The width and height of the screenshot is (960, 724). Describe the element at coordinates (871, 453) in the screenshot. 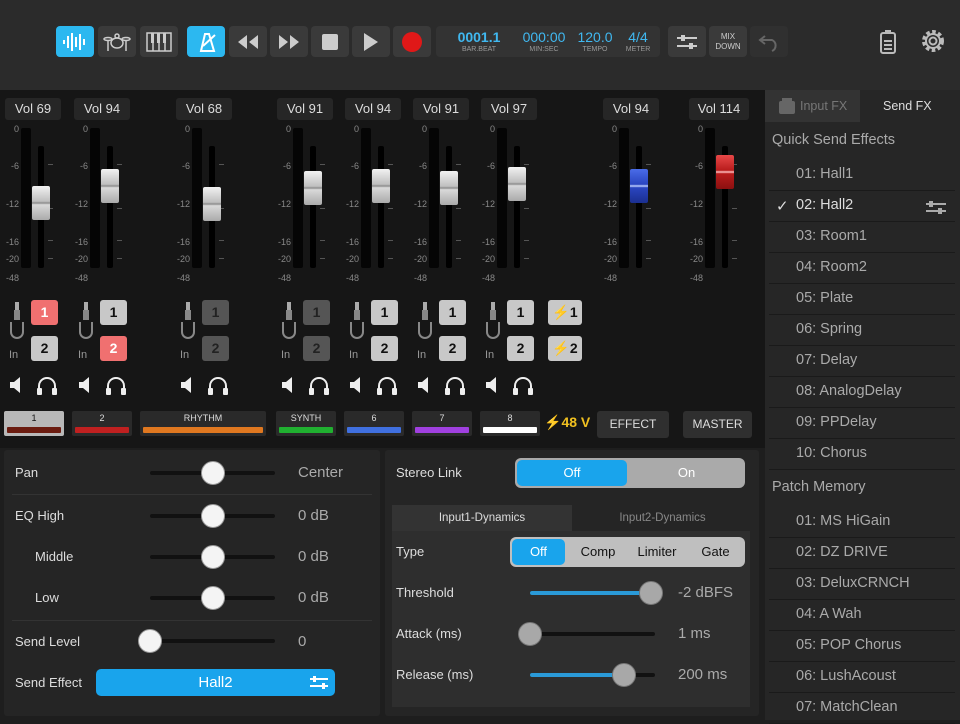

I see `list-item: 10: Chorus` at that location.